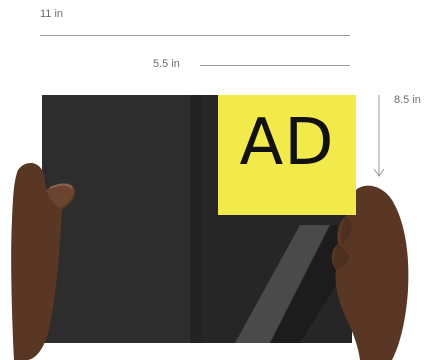 The height and width of the screenshot is (360, 435). I want to click on ad-label: AD, so click(287, 143).